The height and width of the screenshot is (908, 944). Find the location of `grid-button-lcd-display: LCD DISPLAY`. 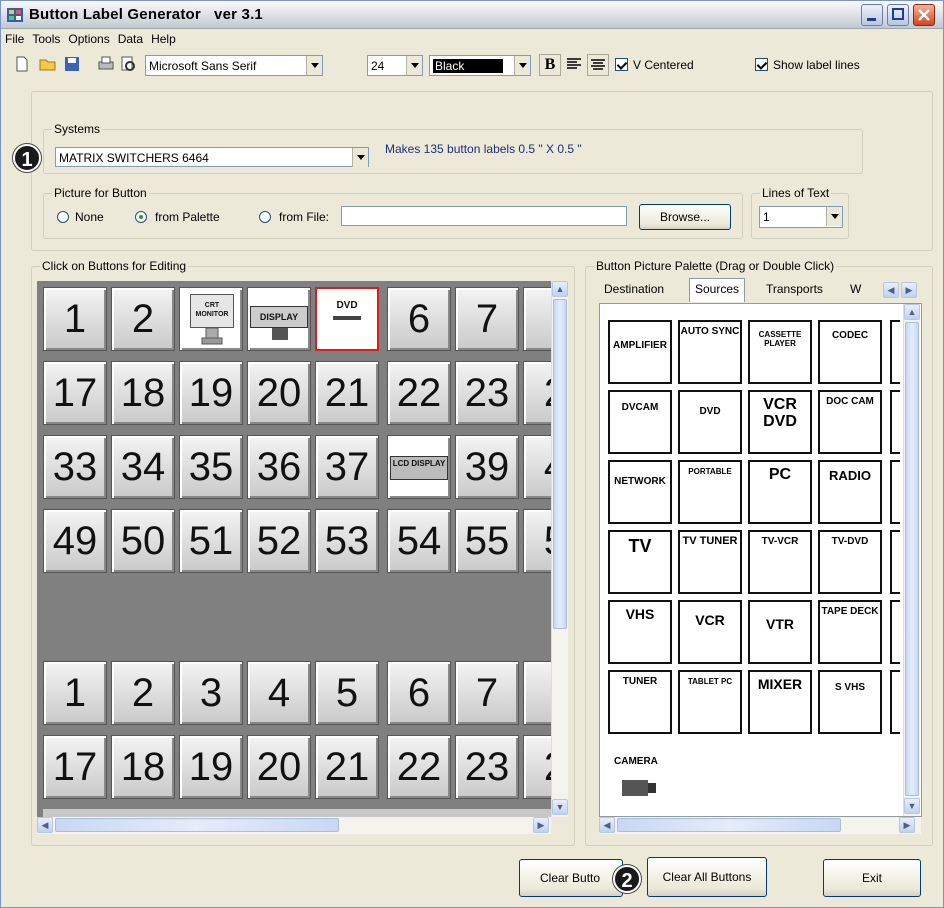

grid-button-lcd-display: LCD DISPLAY is located at coordinates (419, 467).